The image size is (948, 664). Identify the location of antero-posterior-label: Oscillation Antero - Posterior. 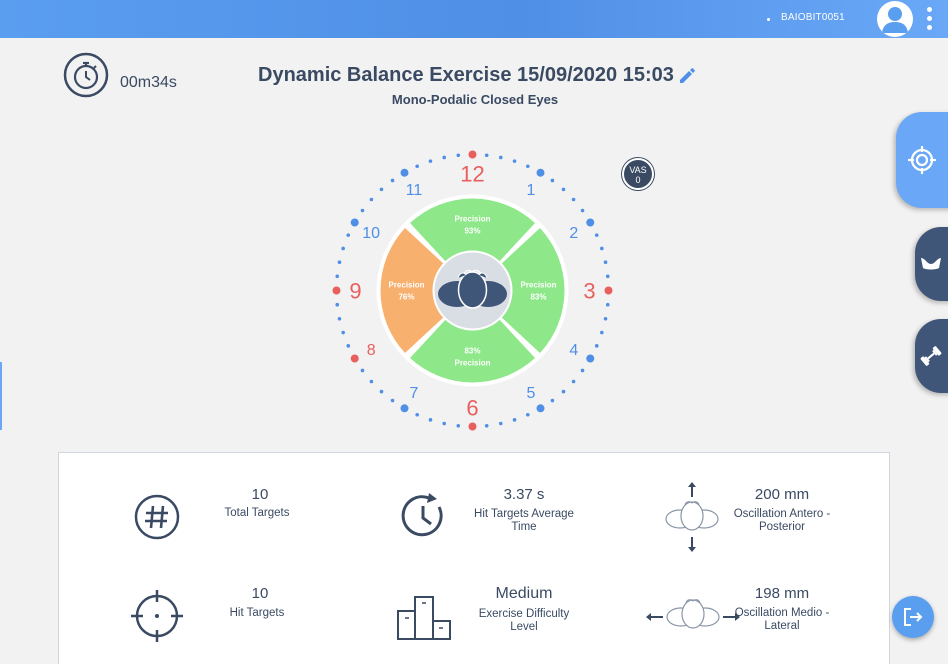
(782, 520).